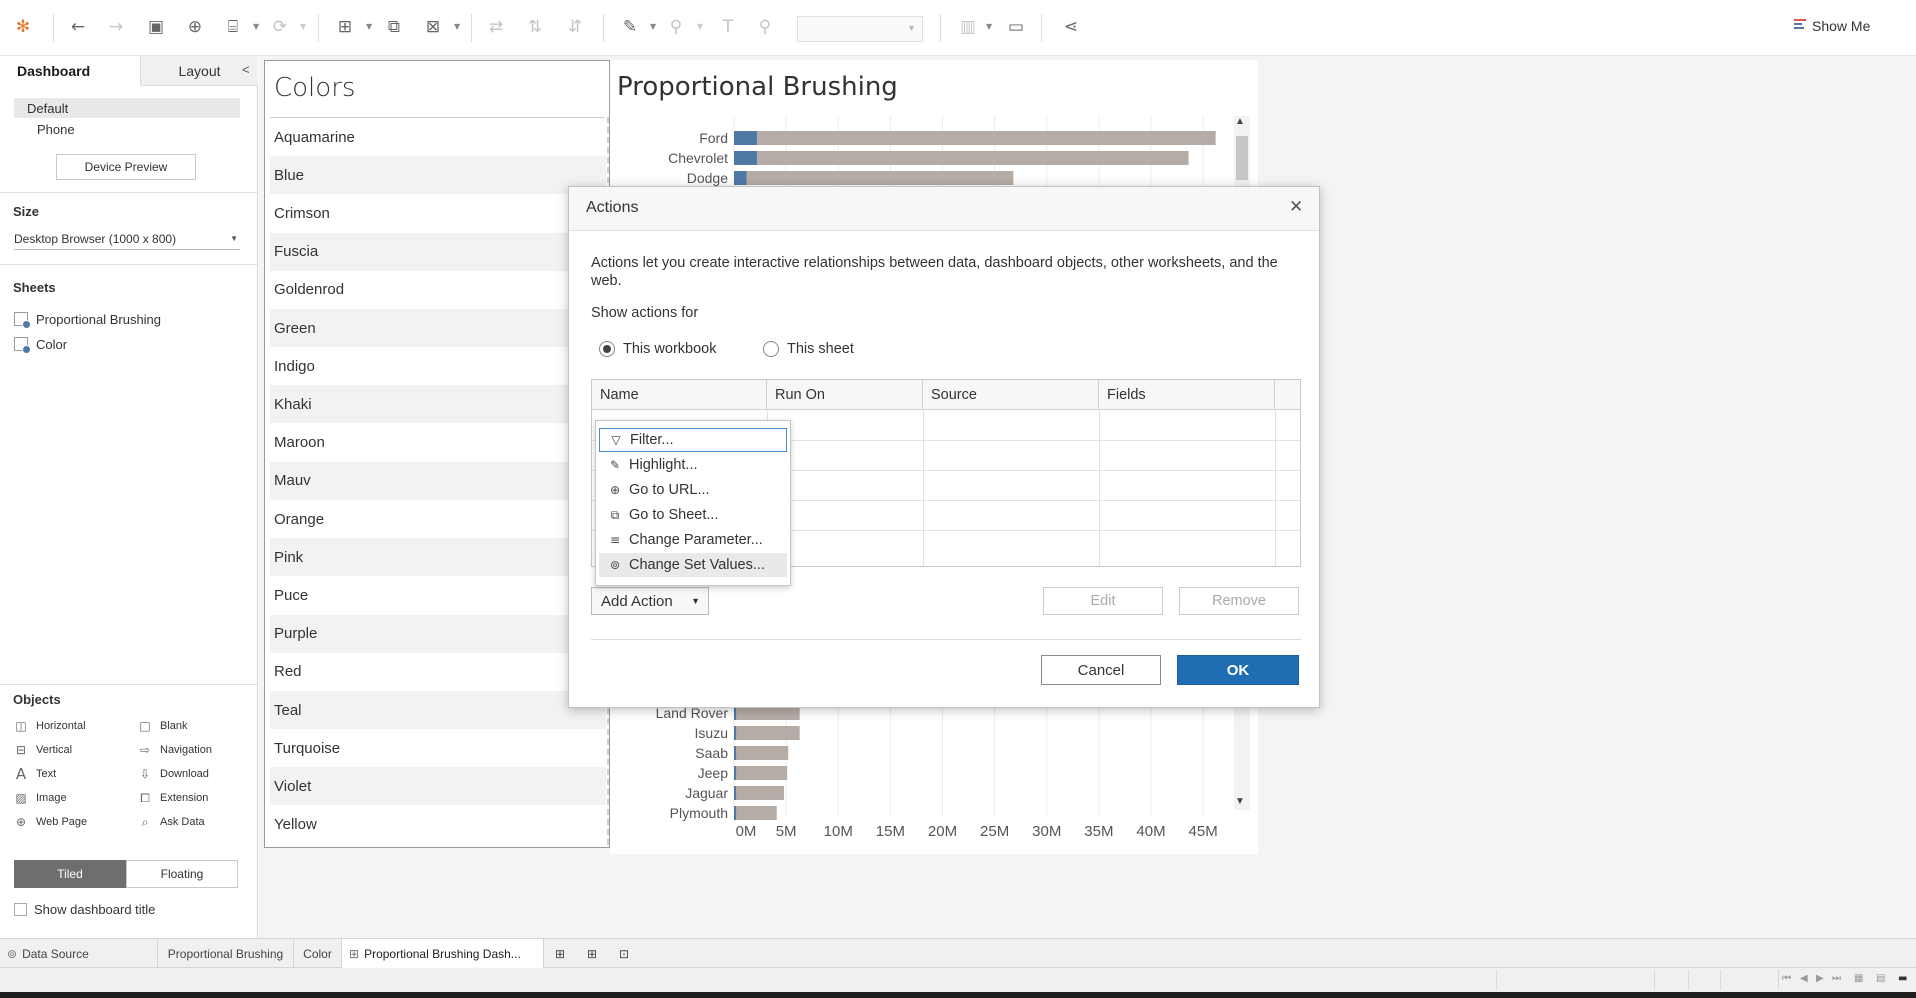  I want to click on fit-dropdown: ▼, so click(860, 29).